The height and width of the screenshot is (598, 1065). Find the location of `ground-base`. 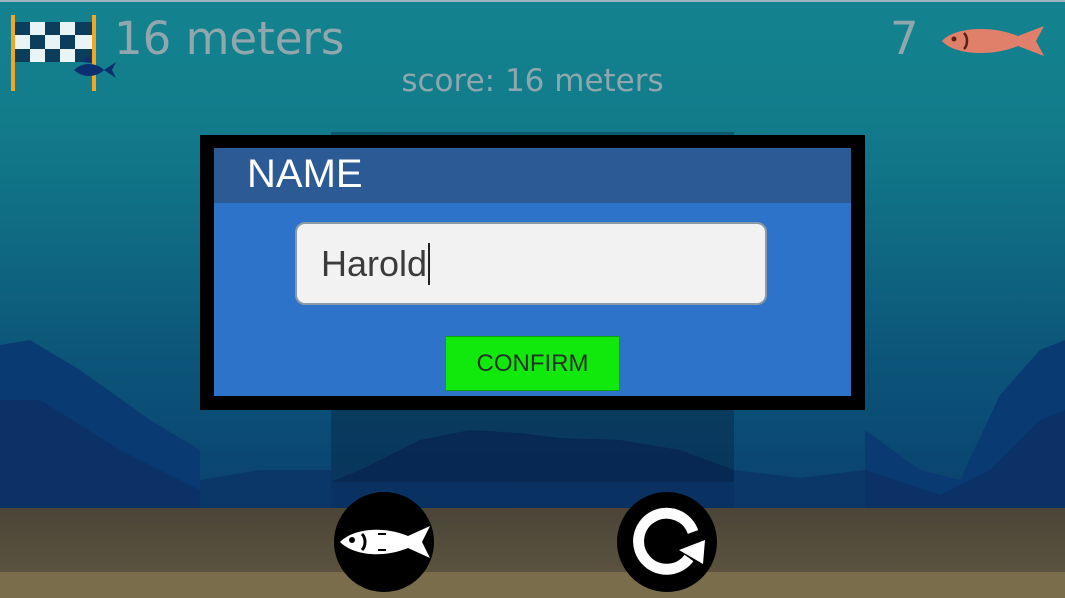

ground-base is located at coordinates (532, 585).